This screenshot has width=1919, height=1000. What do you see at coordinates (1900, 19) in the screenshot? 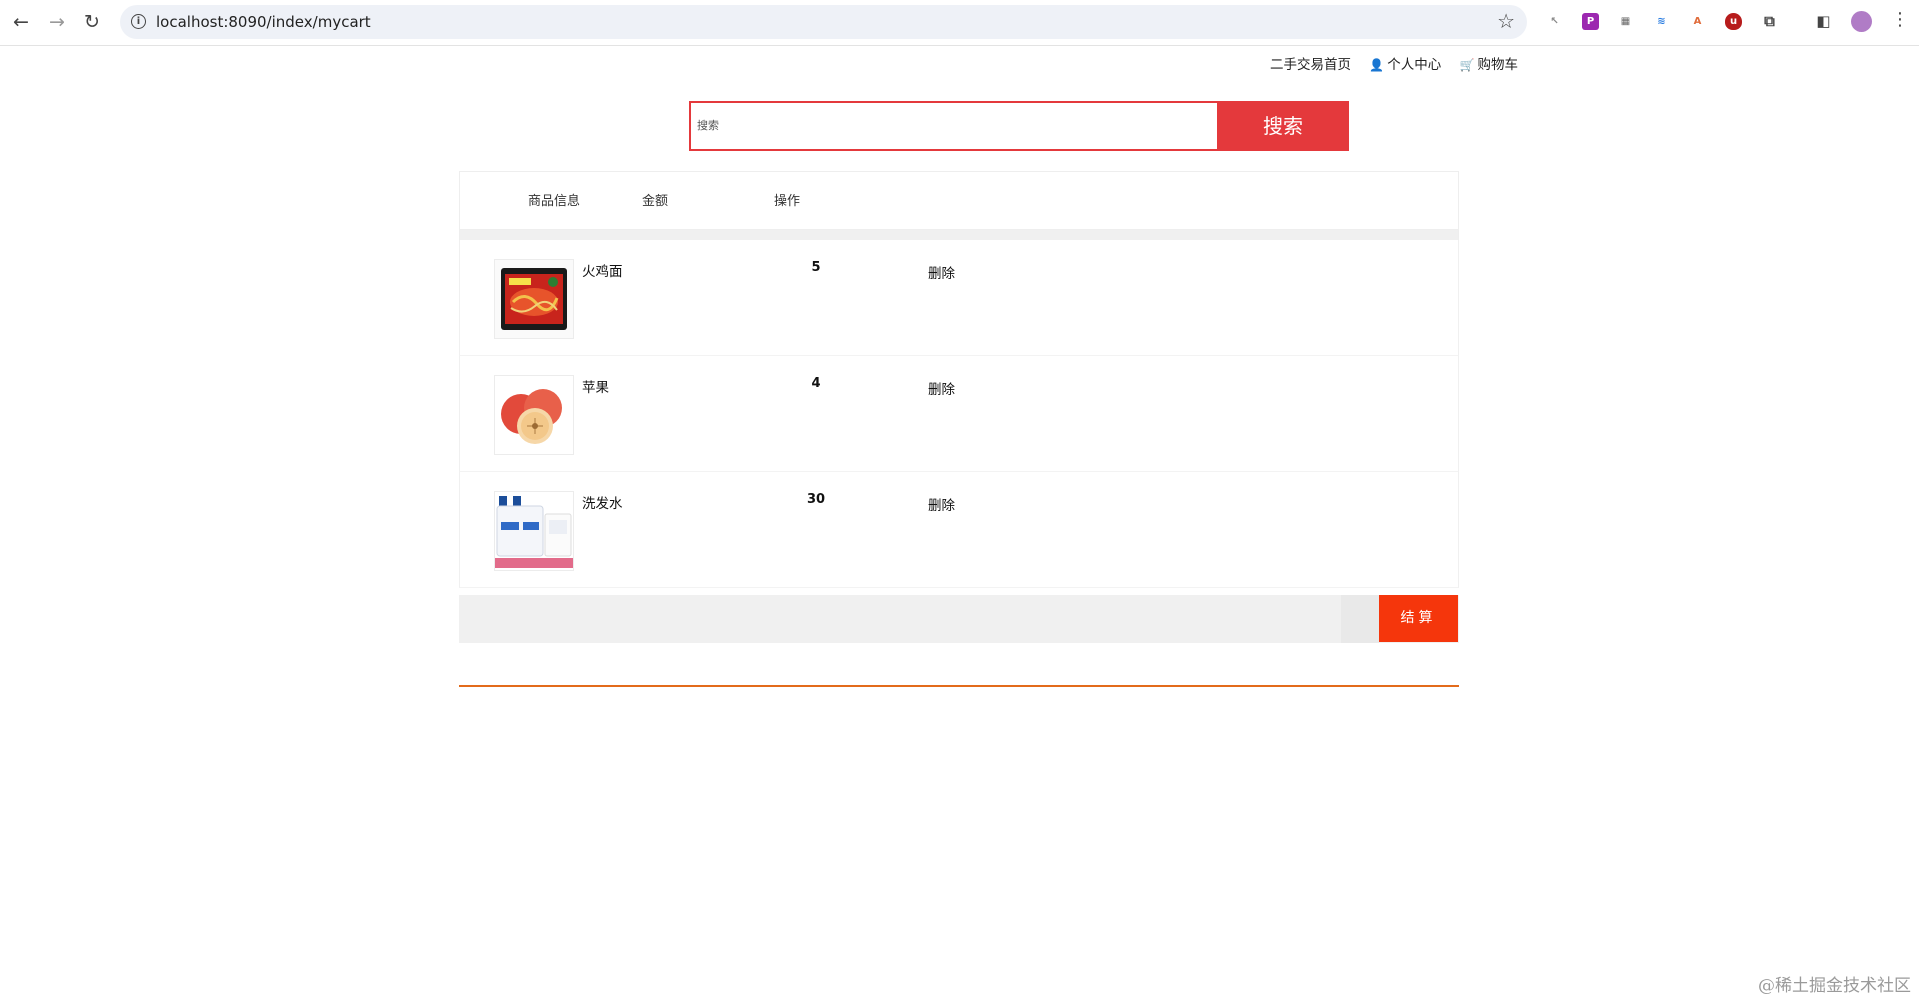
I see `menu-kebab-icon: ⋮` at bounding box center [1900, 19].